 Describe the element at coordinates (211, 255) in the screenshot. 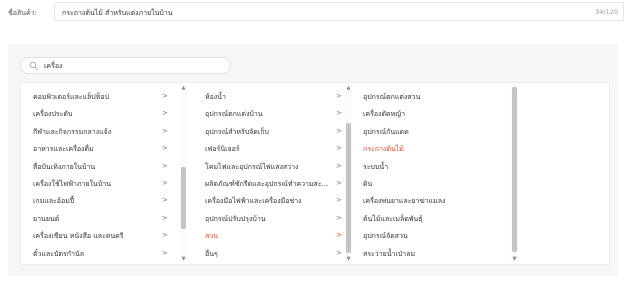

I see `category-item-level2: อื่นๆ` at that location.